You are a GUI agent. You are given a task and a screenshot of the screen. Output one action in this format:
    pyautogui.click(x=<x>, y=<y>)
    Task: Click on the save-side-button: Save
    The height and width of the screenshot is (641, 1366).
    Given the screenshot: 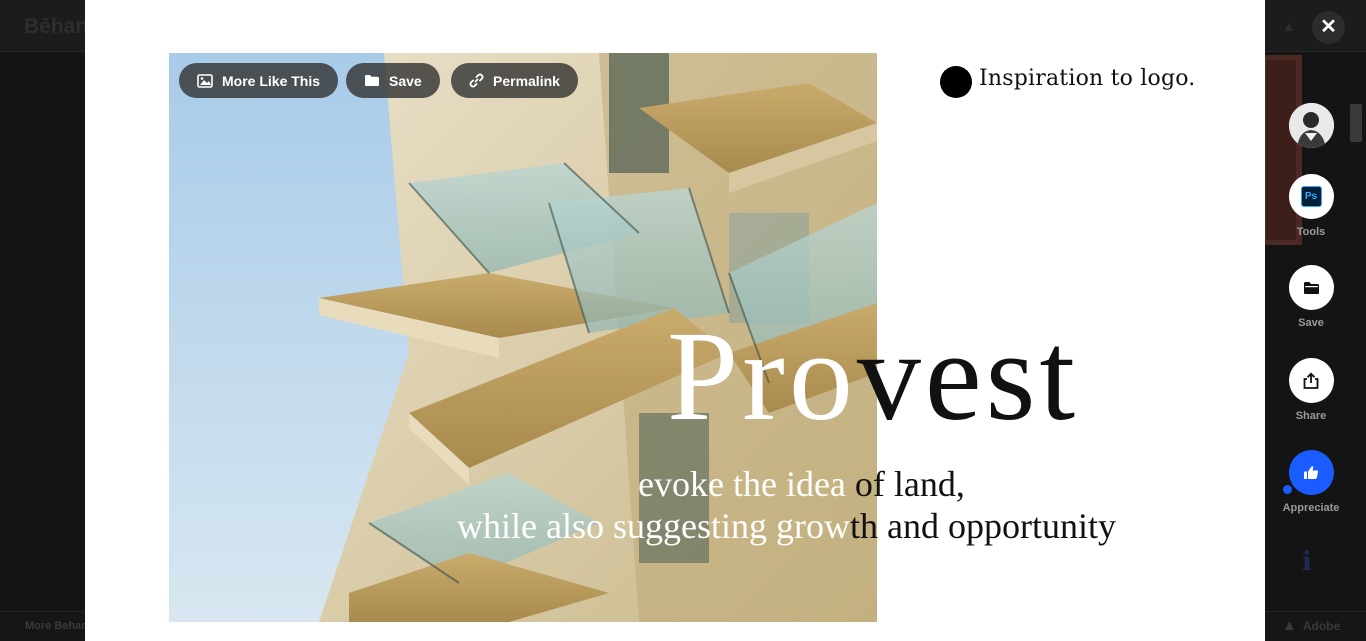 What is the action you would take?
    pyautogui.click(x=1311, y=297)
    